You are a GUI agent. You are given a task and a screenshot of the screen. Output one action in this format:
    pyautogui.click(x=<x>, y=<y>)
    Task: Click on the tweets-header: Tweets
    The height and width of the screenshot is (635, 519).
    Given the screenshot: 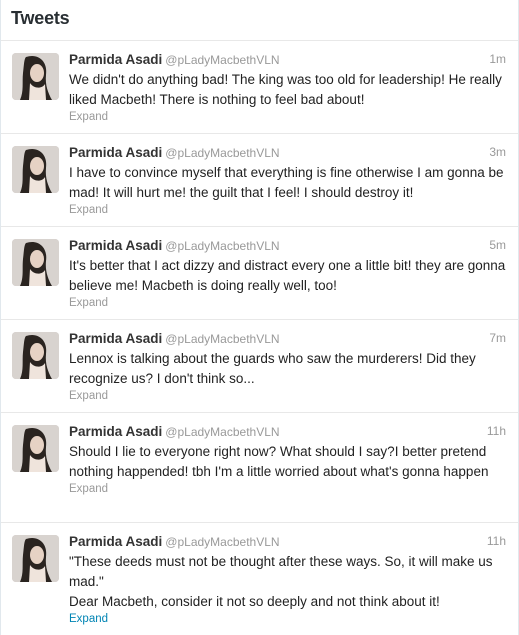 What is the action you would take?
    pyautogui.click(x=259, y=20)
    